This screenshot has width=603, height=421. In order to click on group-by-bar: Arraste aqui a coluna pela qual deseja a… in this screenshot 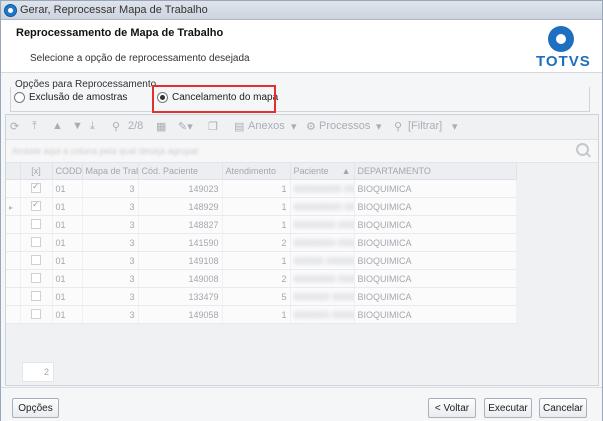, I will do `click(302, 151)`.